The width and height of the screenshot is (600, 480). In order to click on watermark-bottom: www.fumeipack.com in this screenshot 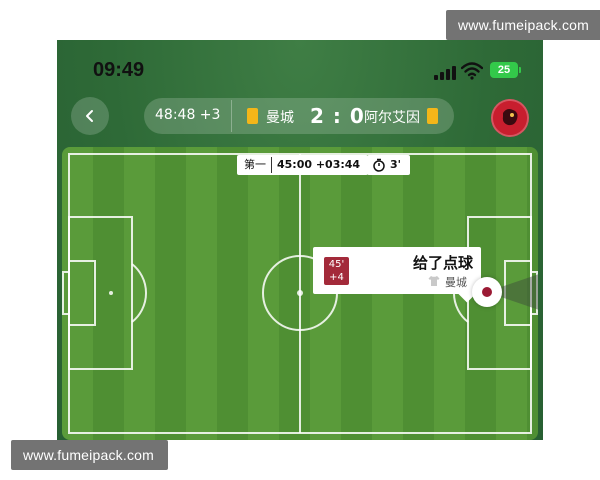, I will do `click(89, 455)`.